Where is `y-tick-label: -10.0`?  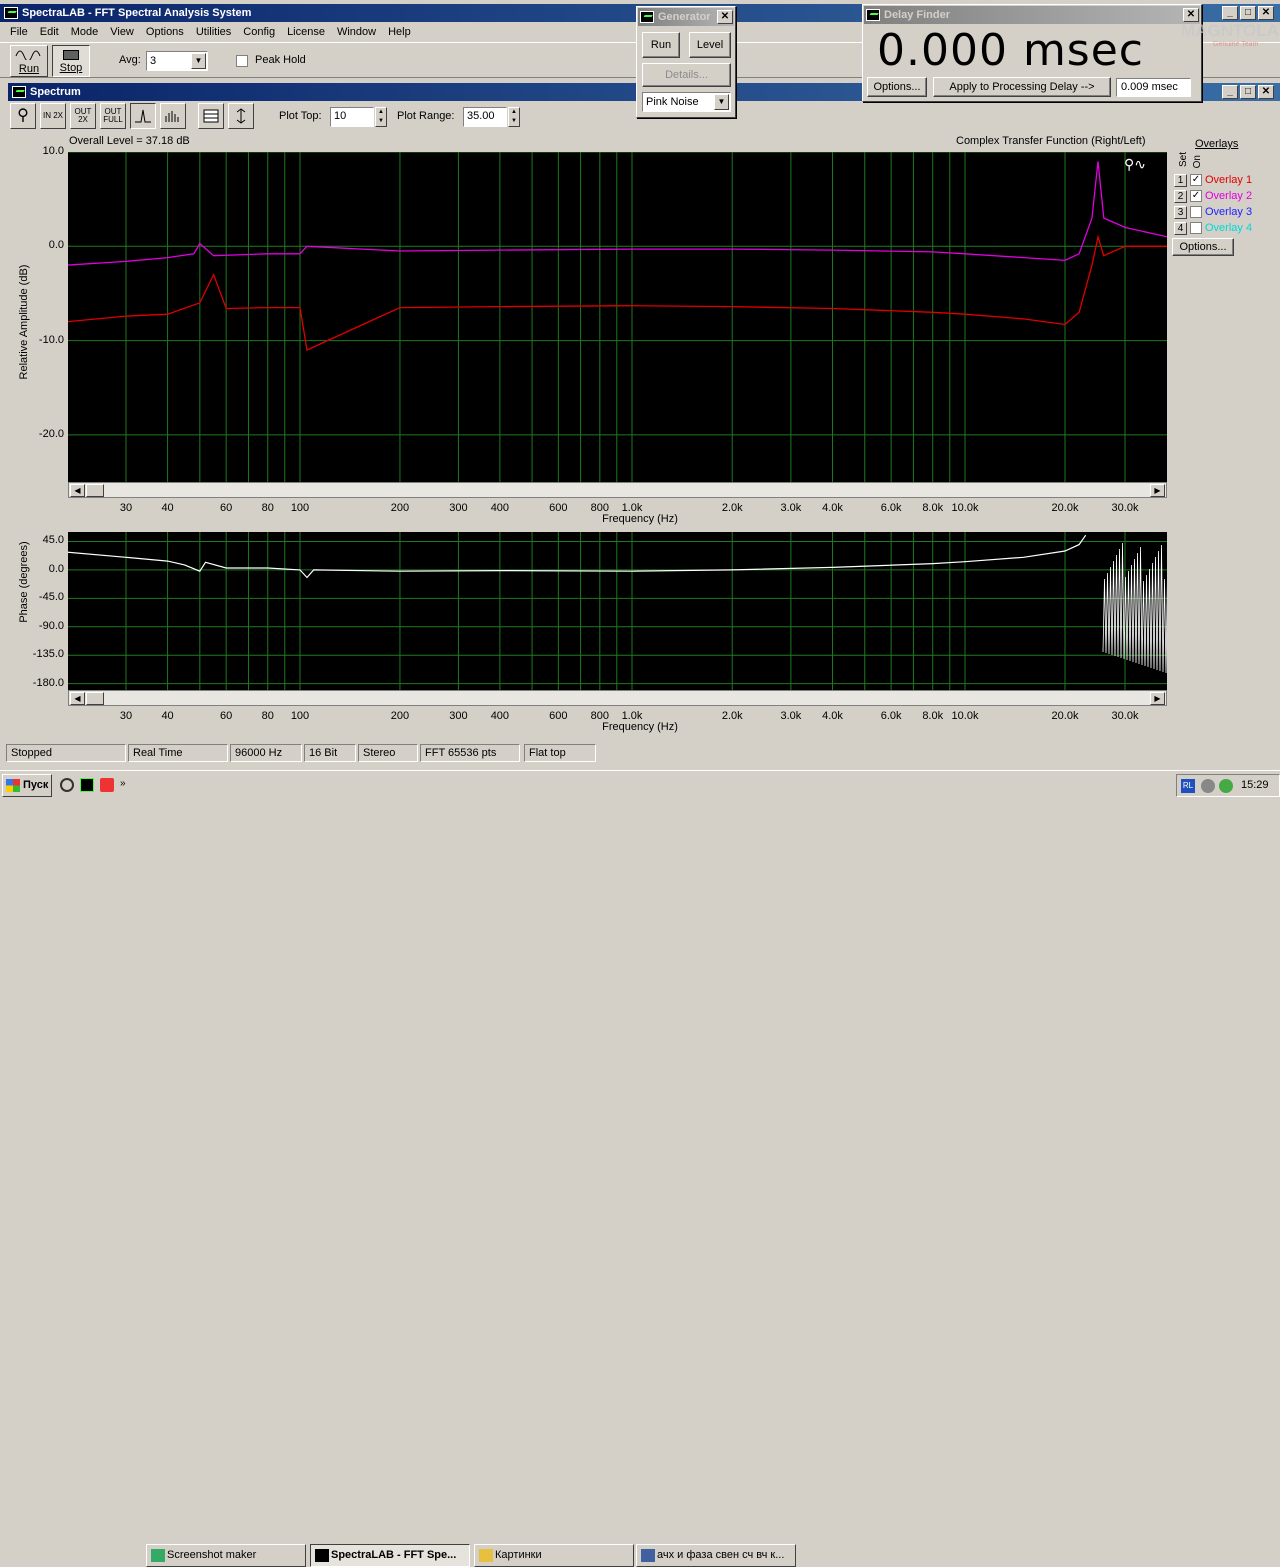 y-tick-label: -10.0 is located at coordinates (51, 339).